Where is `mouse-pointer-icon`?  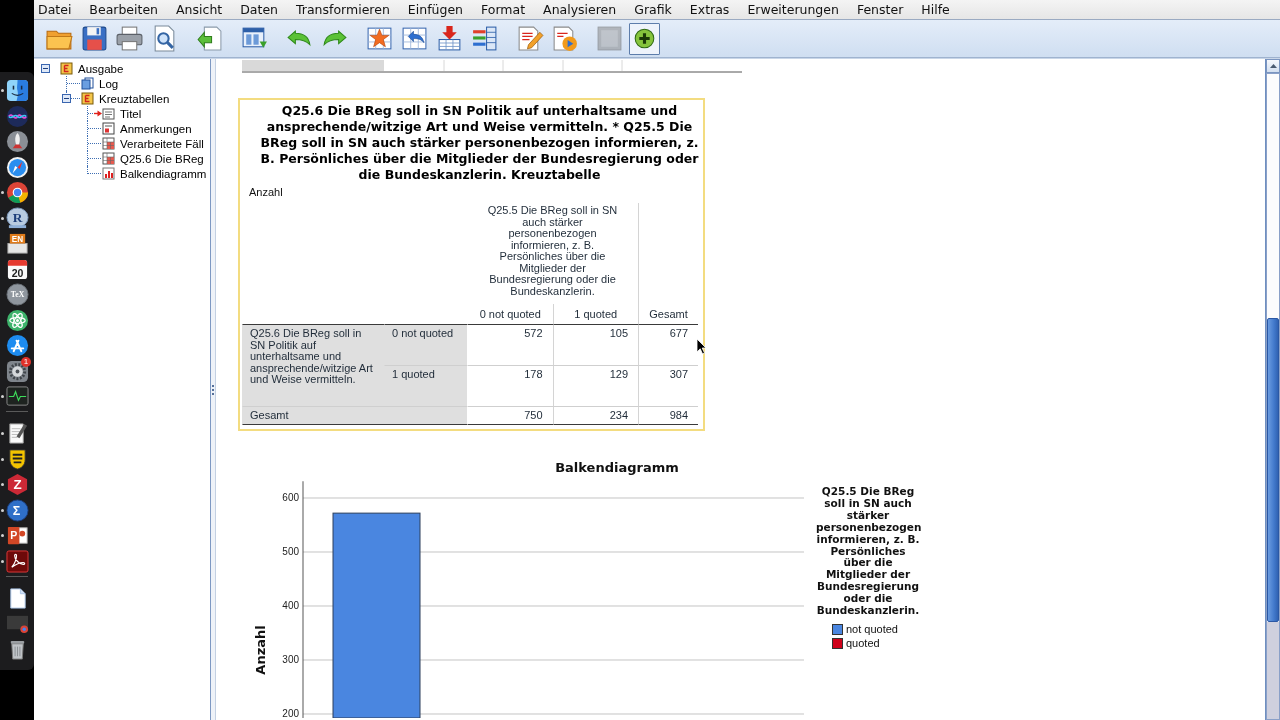 mouse-pointer-icon is located at coordinates (701, 346).